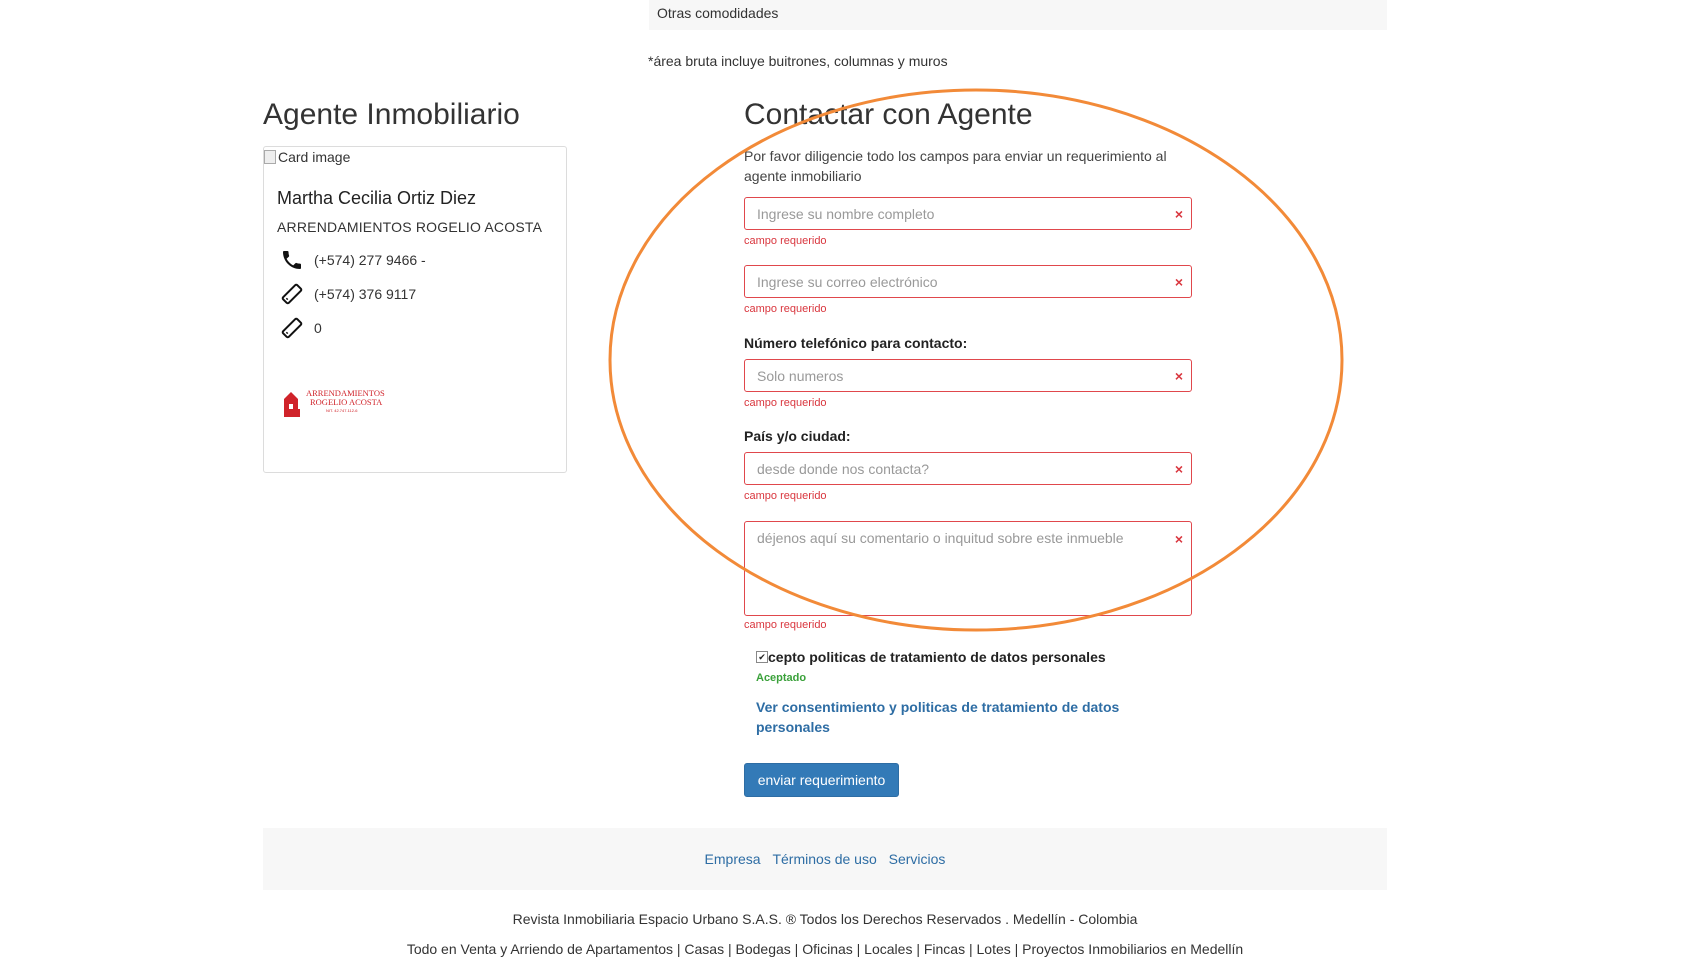 This screenshot has height=957, width=1687. What do you see at coordinates (785, 309) in the screenshot?
I see `email-required-error: campo requerido` at bounding box center [785, 309].